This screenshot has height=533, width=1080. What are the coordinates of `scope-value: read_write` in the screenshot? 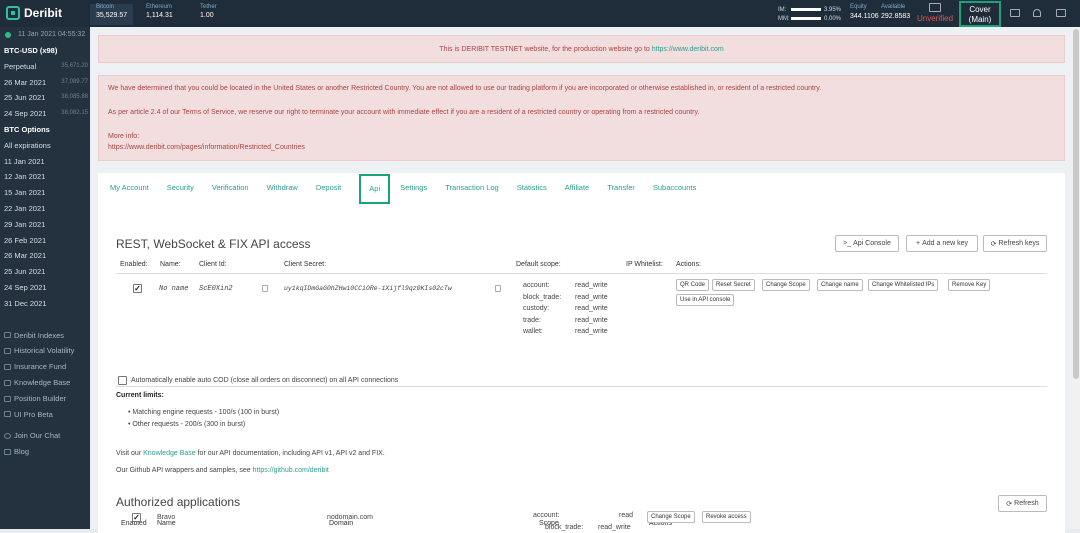 It's located at (591, 297).